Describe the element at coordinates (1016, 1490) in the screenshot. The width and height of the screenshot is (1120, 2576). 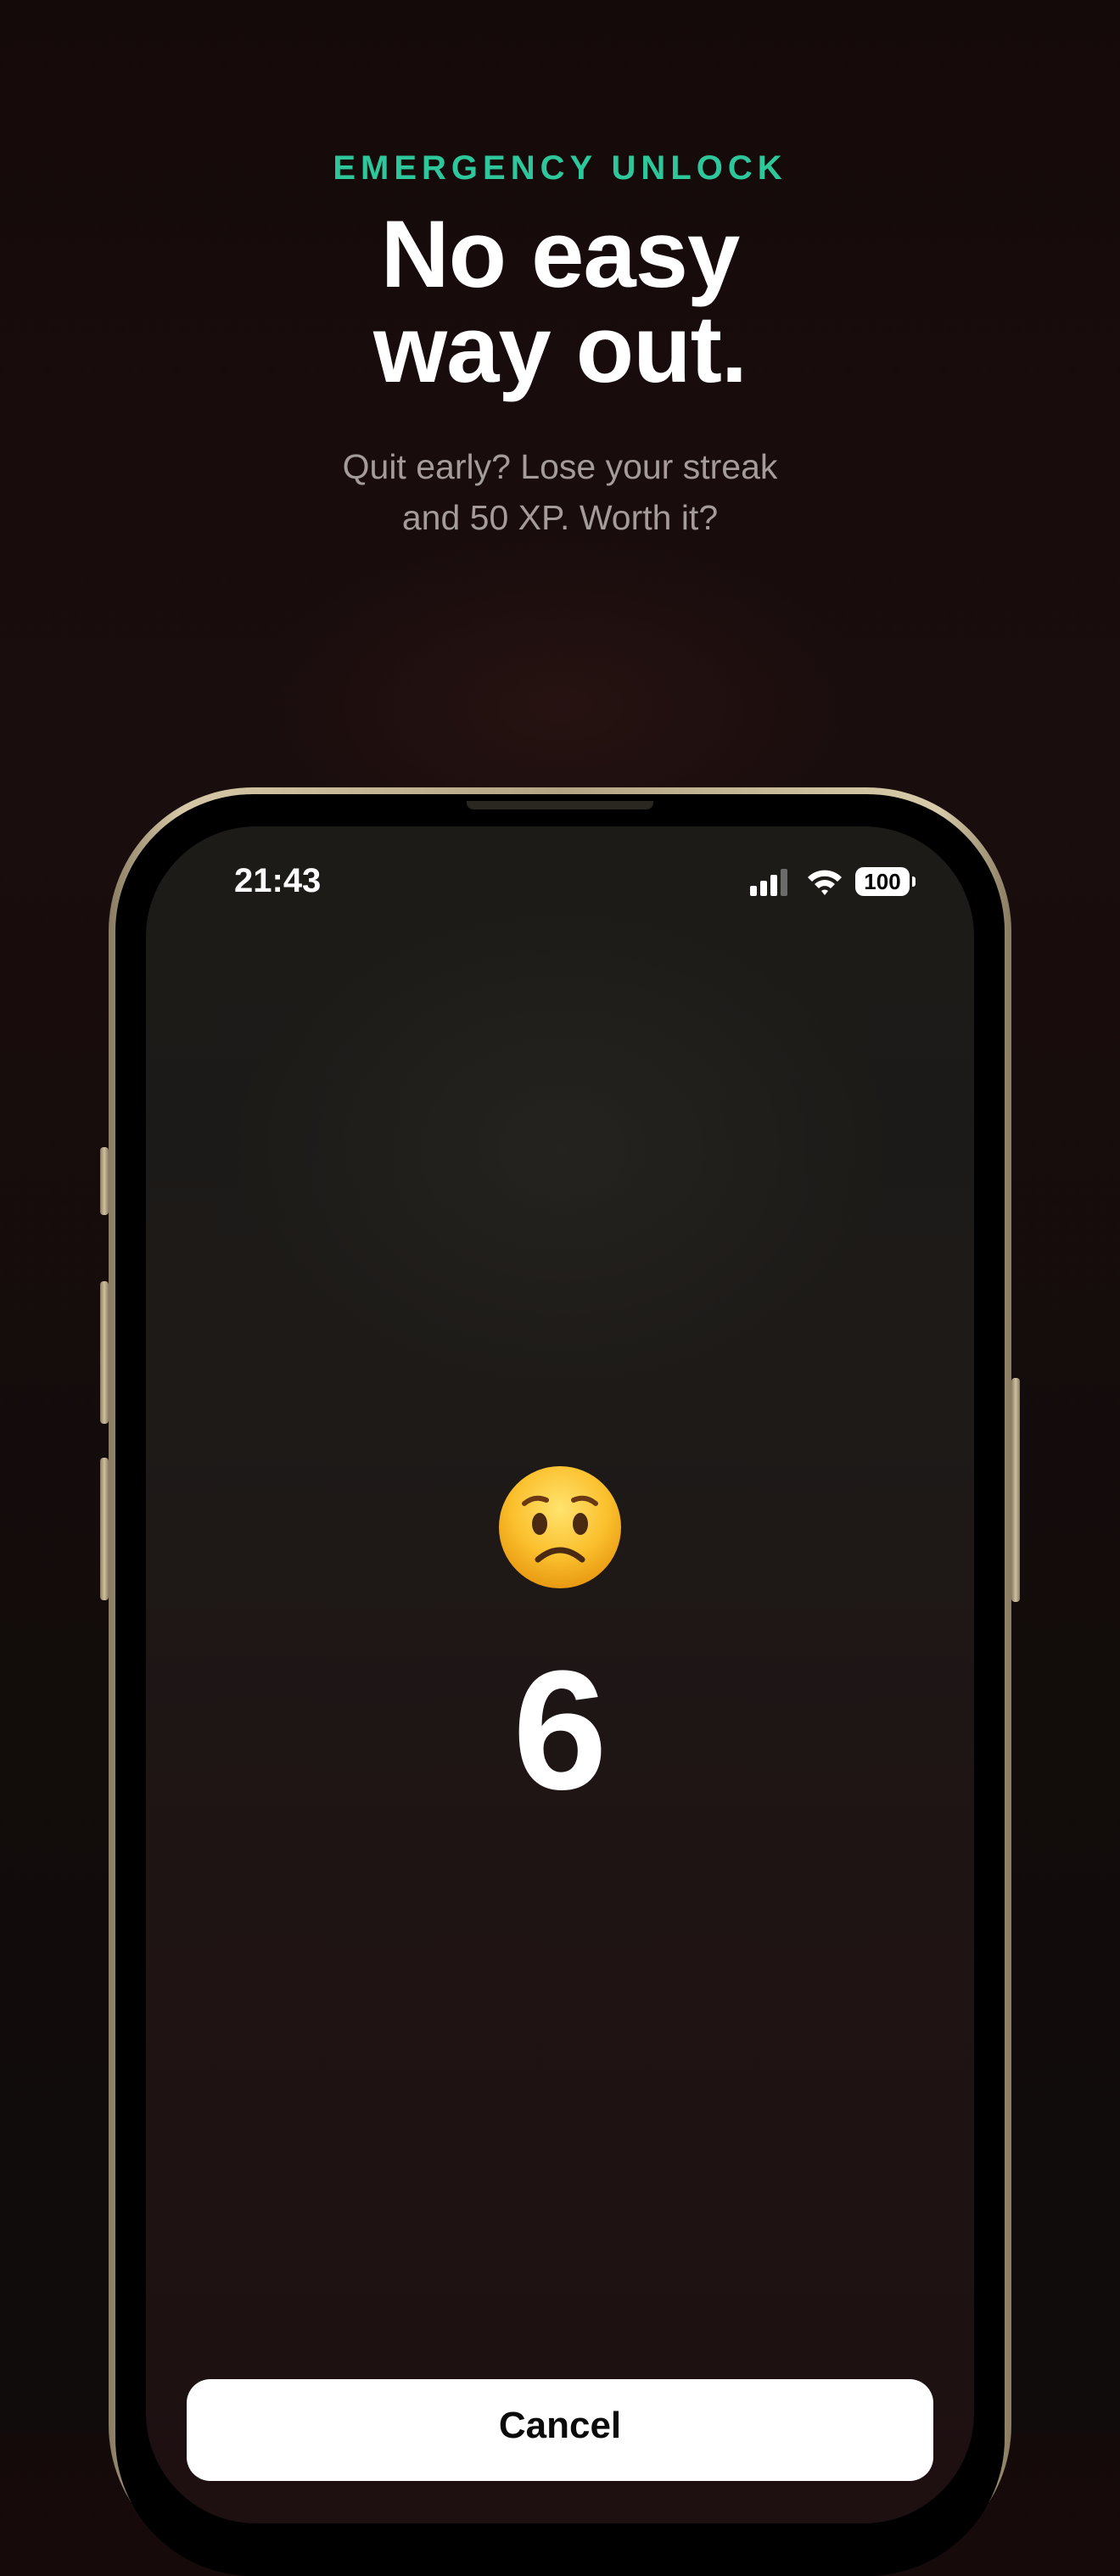
I see `phone-power-button` at that location.